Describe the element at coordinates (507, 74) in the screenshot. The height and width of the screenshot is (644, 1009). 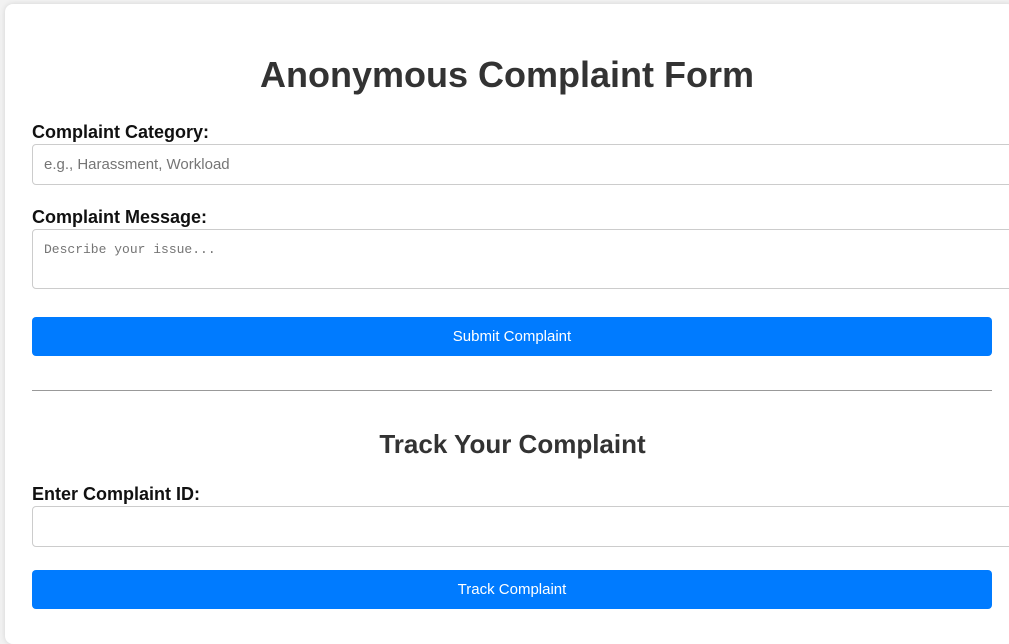
I see `page-title: Anonymous Complaint Form` at that location.